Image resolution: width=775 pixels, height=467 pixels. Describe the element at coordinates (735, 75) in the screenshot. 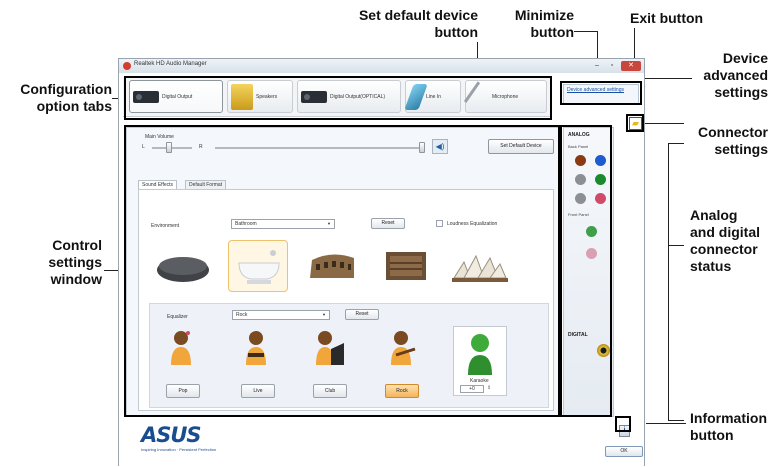

I see `annotation-device-advanced-settings: Device advanced settings` at that location.